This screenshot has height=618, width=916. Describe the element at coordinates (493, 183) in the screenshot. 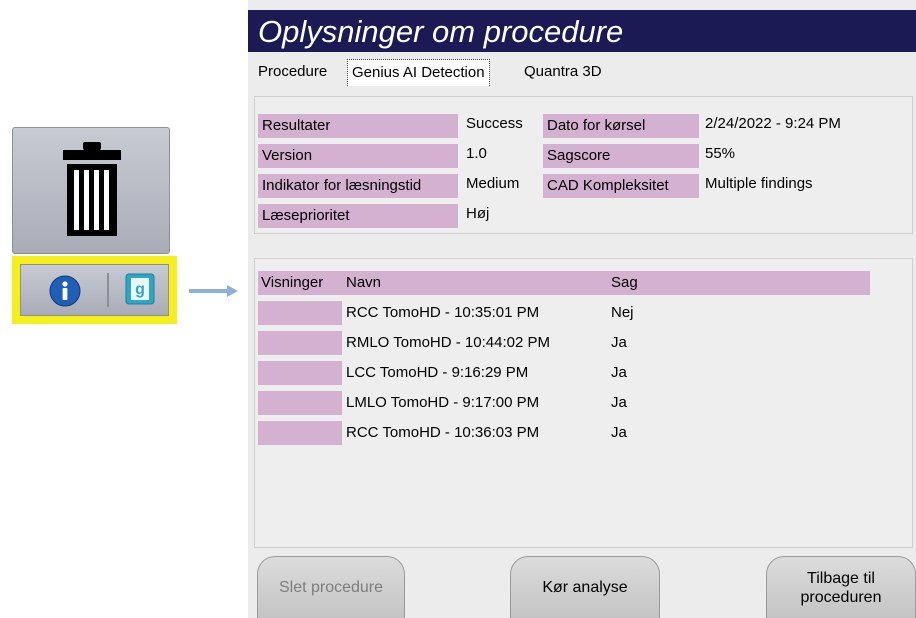

I see `value-reading-time-indicator: Medium` at that location.